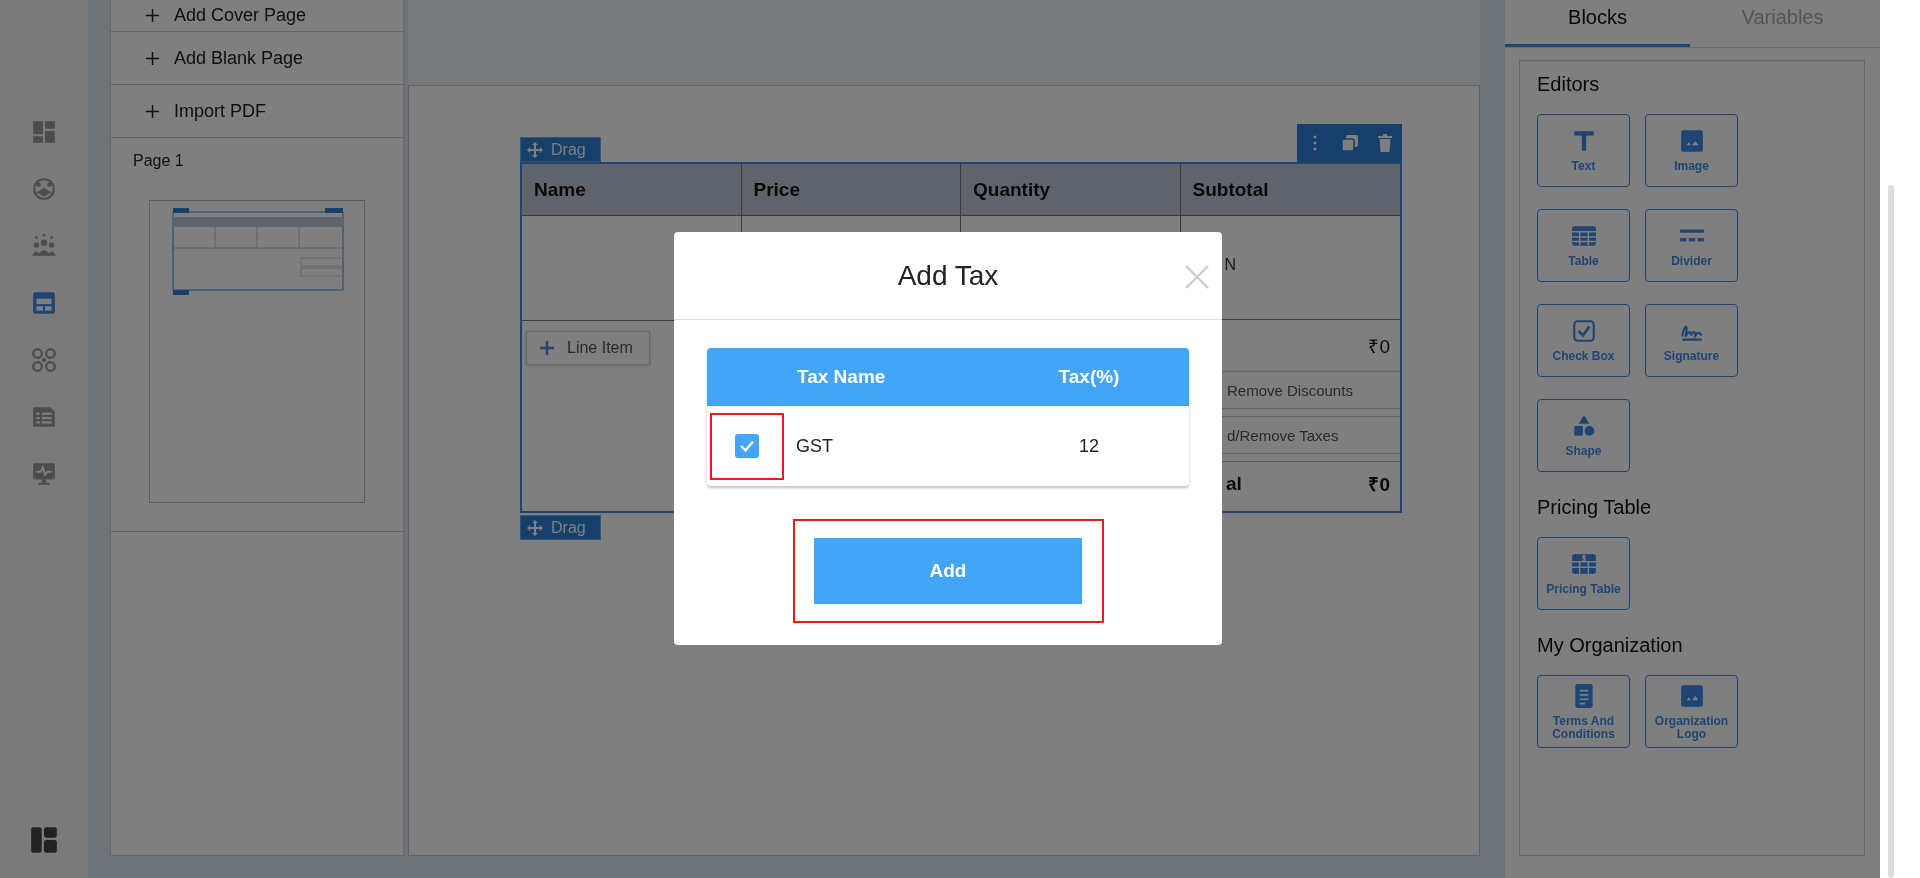 Image resolution: width=1920 pixels, height=878 pixels. I want to click on dashboard-icon, so click(44, 132).